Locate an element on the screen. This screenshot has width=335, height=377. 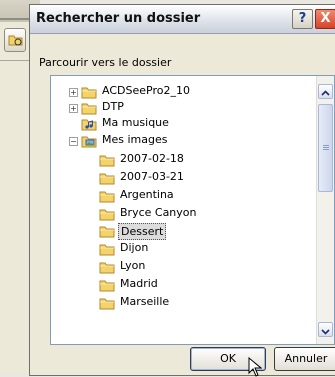
tree-item: Dijon is located at coordinates (183, 249).